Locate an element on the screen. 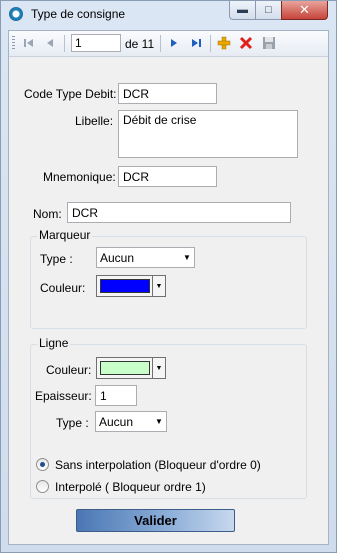  ligne-couleur-label: Couleur: is located at coordinates (69, 370).